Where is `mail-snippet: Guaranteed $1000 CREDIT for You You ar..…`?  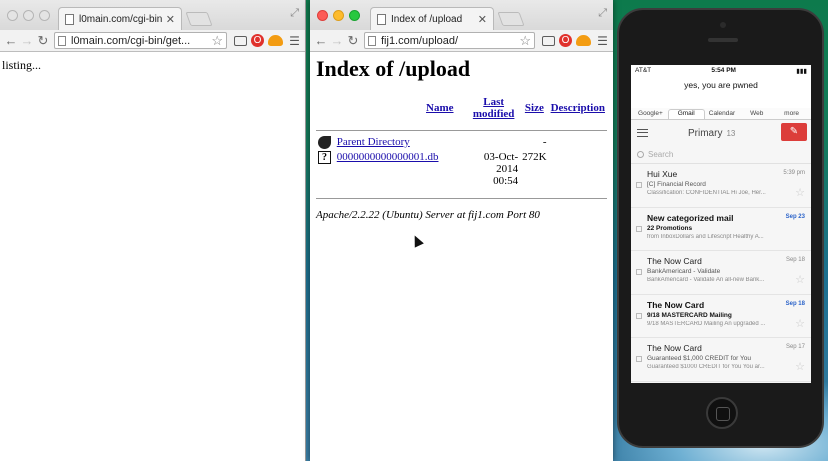 mail-snippet: Guaranteed $1000 CREDIT for You You ar..… is located at coordinates (706, 367).